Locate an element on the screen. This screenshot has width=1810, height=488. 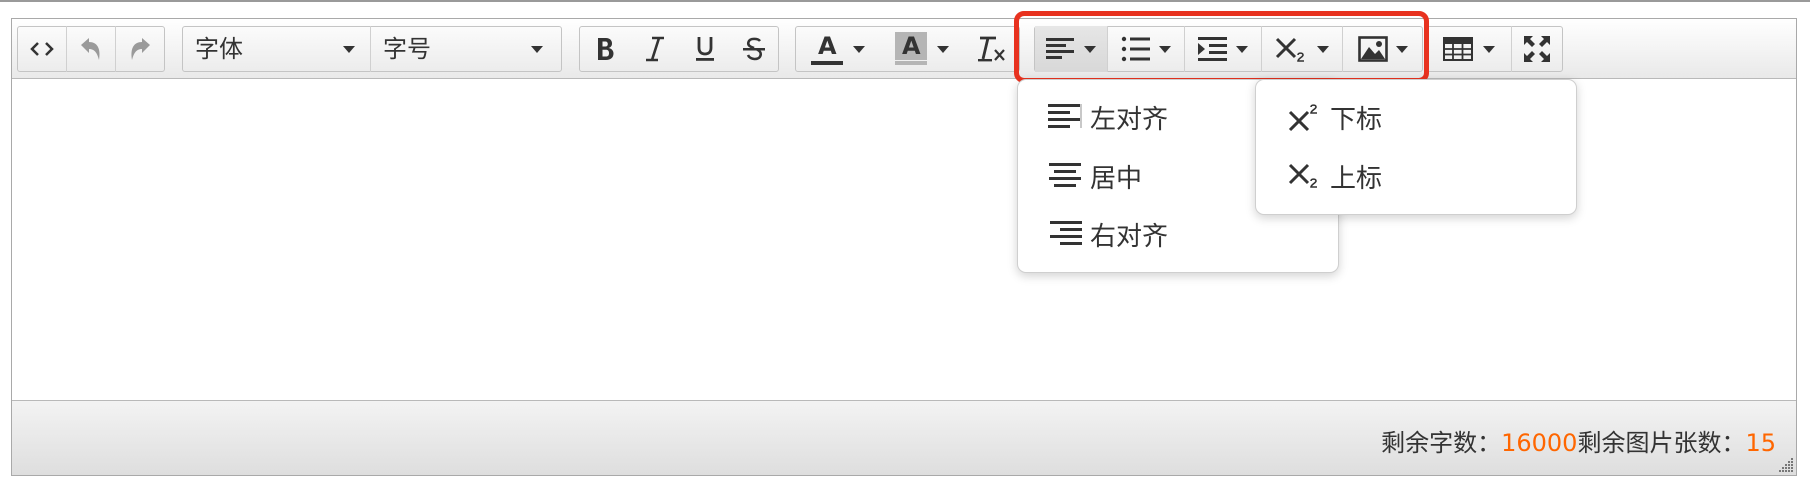
align-center-label: 居中 is located at coordinates (1116, 178).